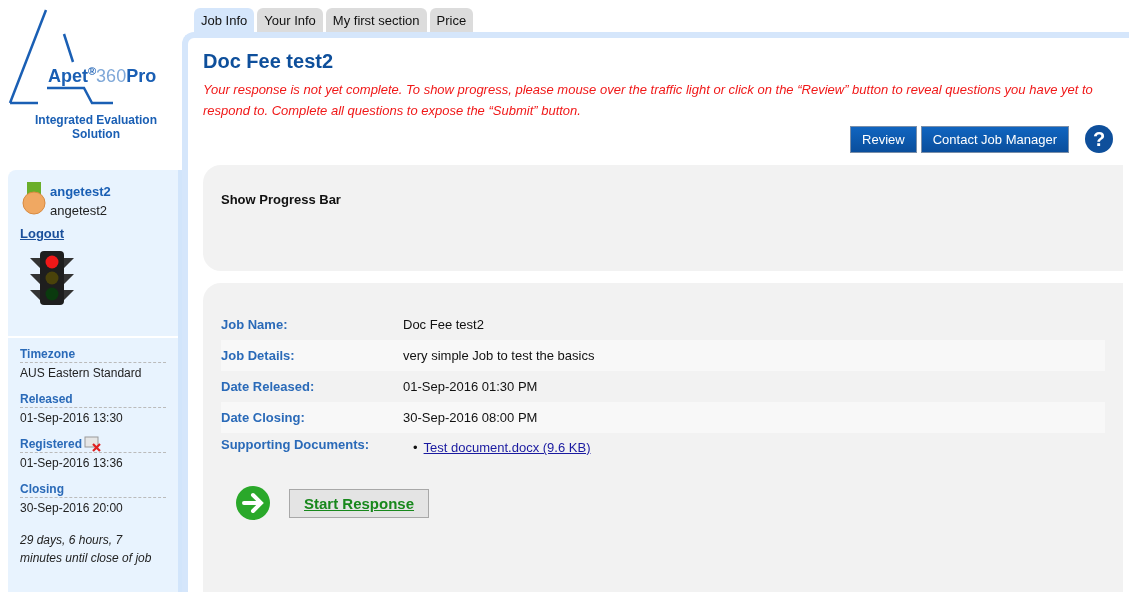 This screenshot has height=592, width=1129. Describe the element at coordinates (499, 355) in the screenshot. I see `field-value: very simple Job to test the basics` at that location.